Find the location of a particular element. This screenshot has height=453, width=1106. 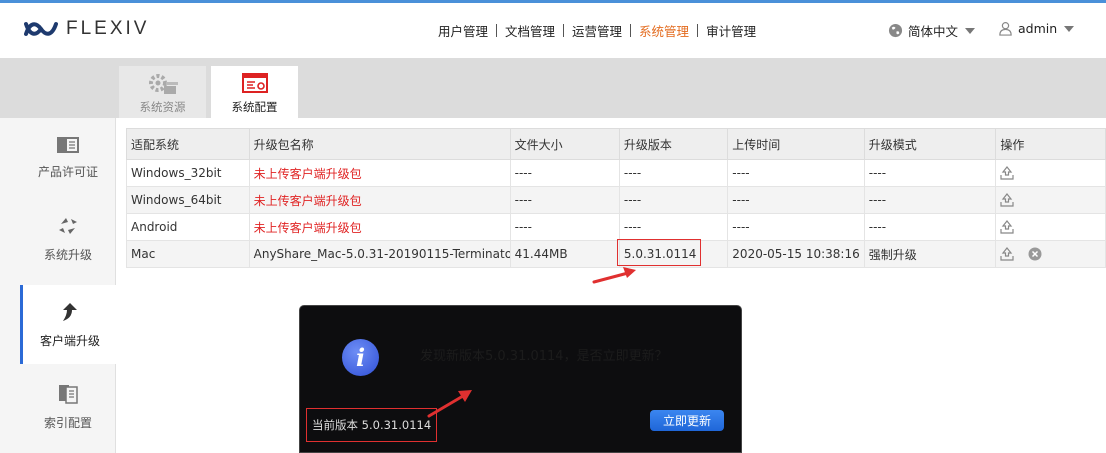

column-header: 文件大小 is located at coordinates (564, 144).